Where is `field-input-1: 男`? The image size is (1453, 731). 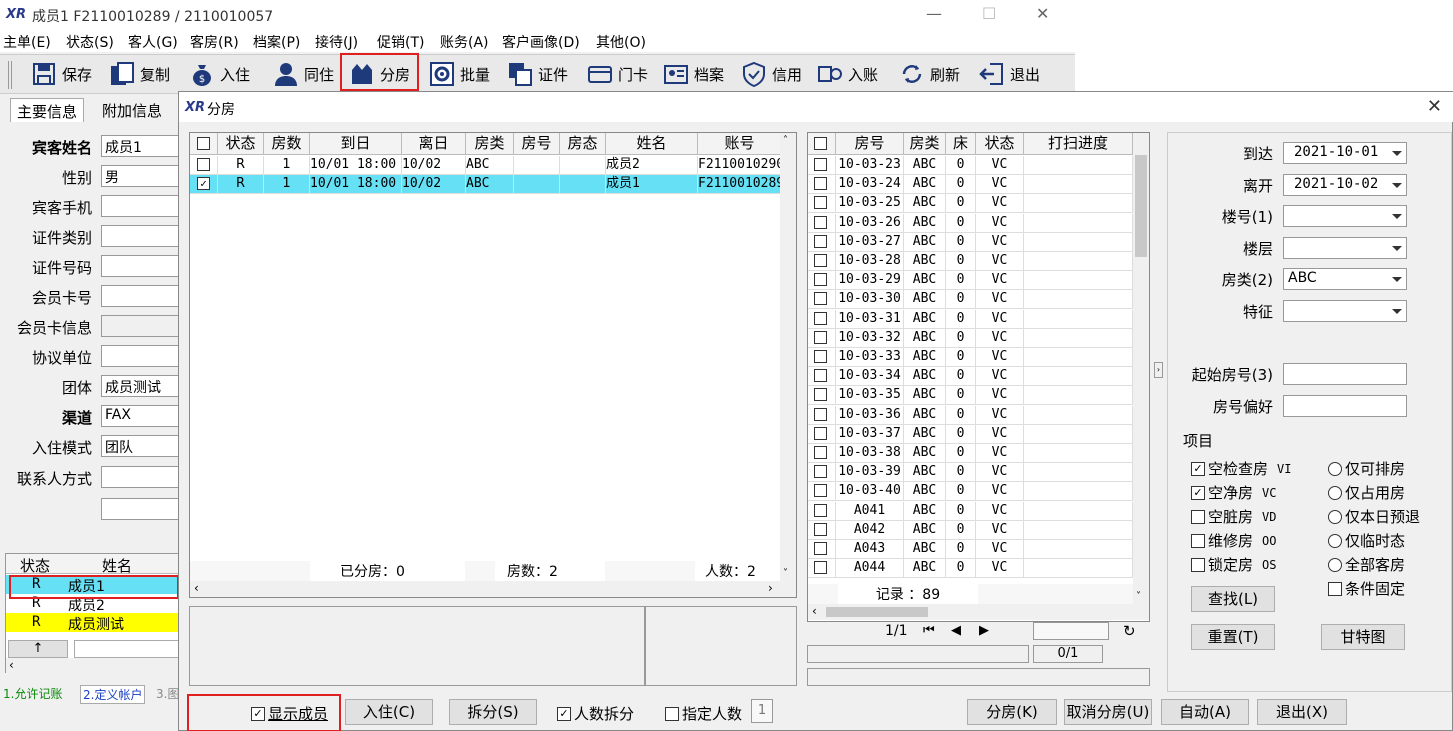 field-input-1: 男 is located at coordinates (141, 176).